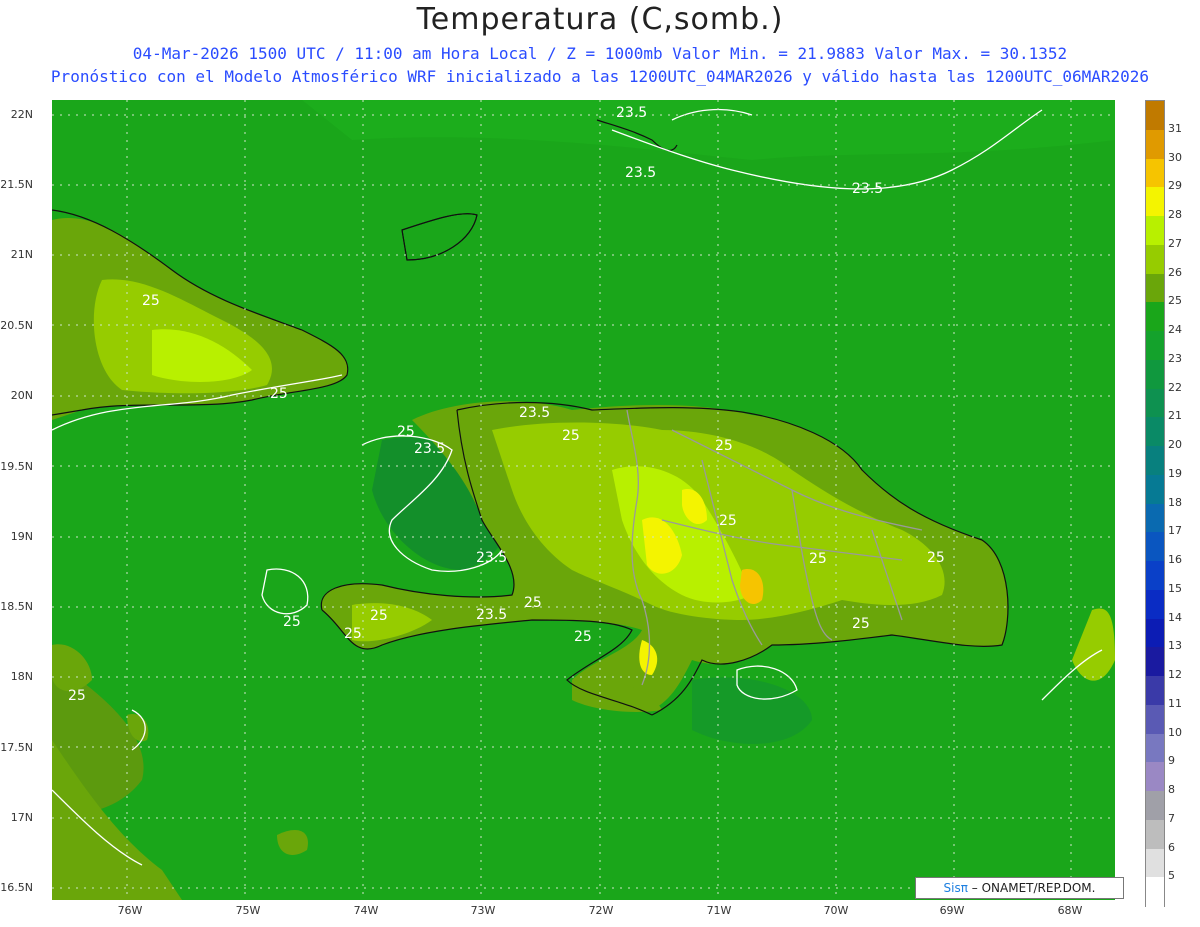 The height and width of the screenshot is (927, 1200). I want to click on colorbar-label: 9, so click(1171, 761).